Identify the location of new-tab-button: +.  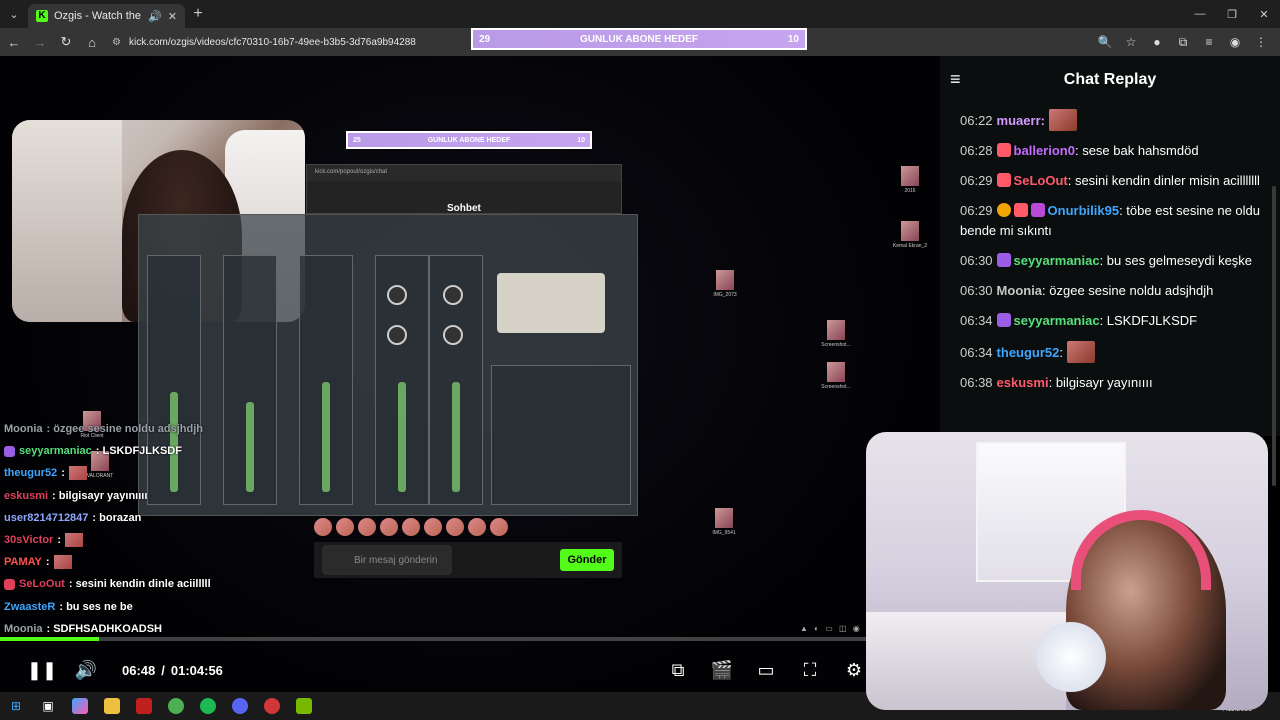
(198, 14).